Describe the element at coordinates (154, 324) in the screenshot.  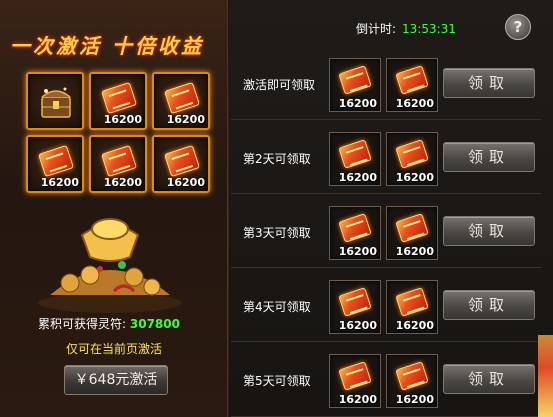
I see `total-reward-value: 307800` at that location.